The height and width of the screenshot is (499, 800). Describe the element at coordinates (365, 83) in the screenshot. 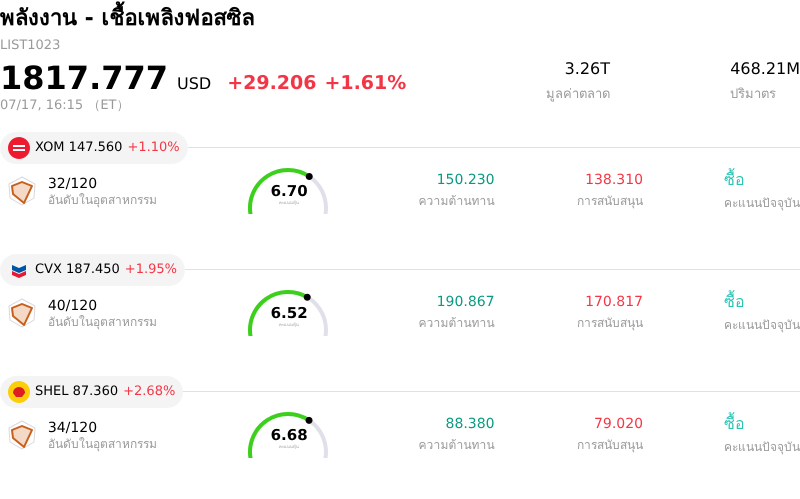

I see `price-change-percent: +1.61%` at that location.